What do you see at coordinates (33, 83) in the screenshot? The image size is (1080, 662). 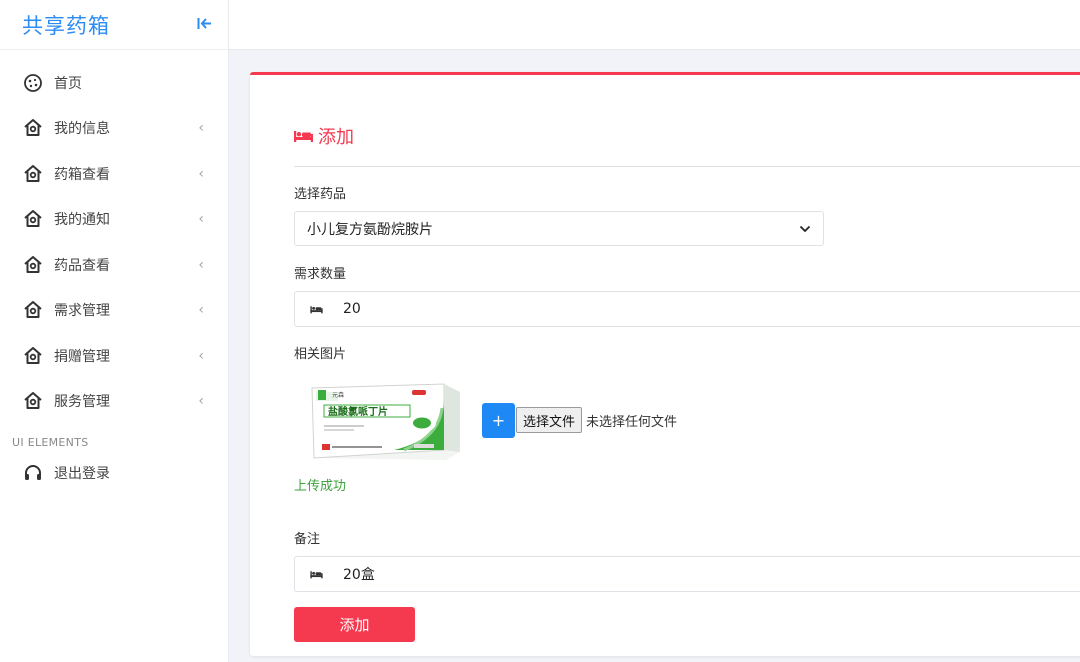 I see `cookie-icon` at bounding box center [33, 83].